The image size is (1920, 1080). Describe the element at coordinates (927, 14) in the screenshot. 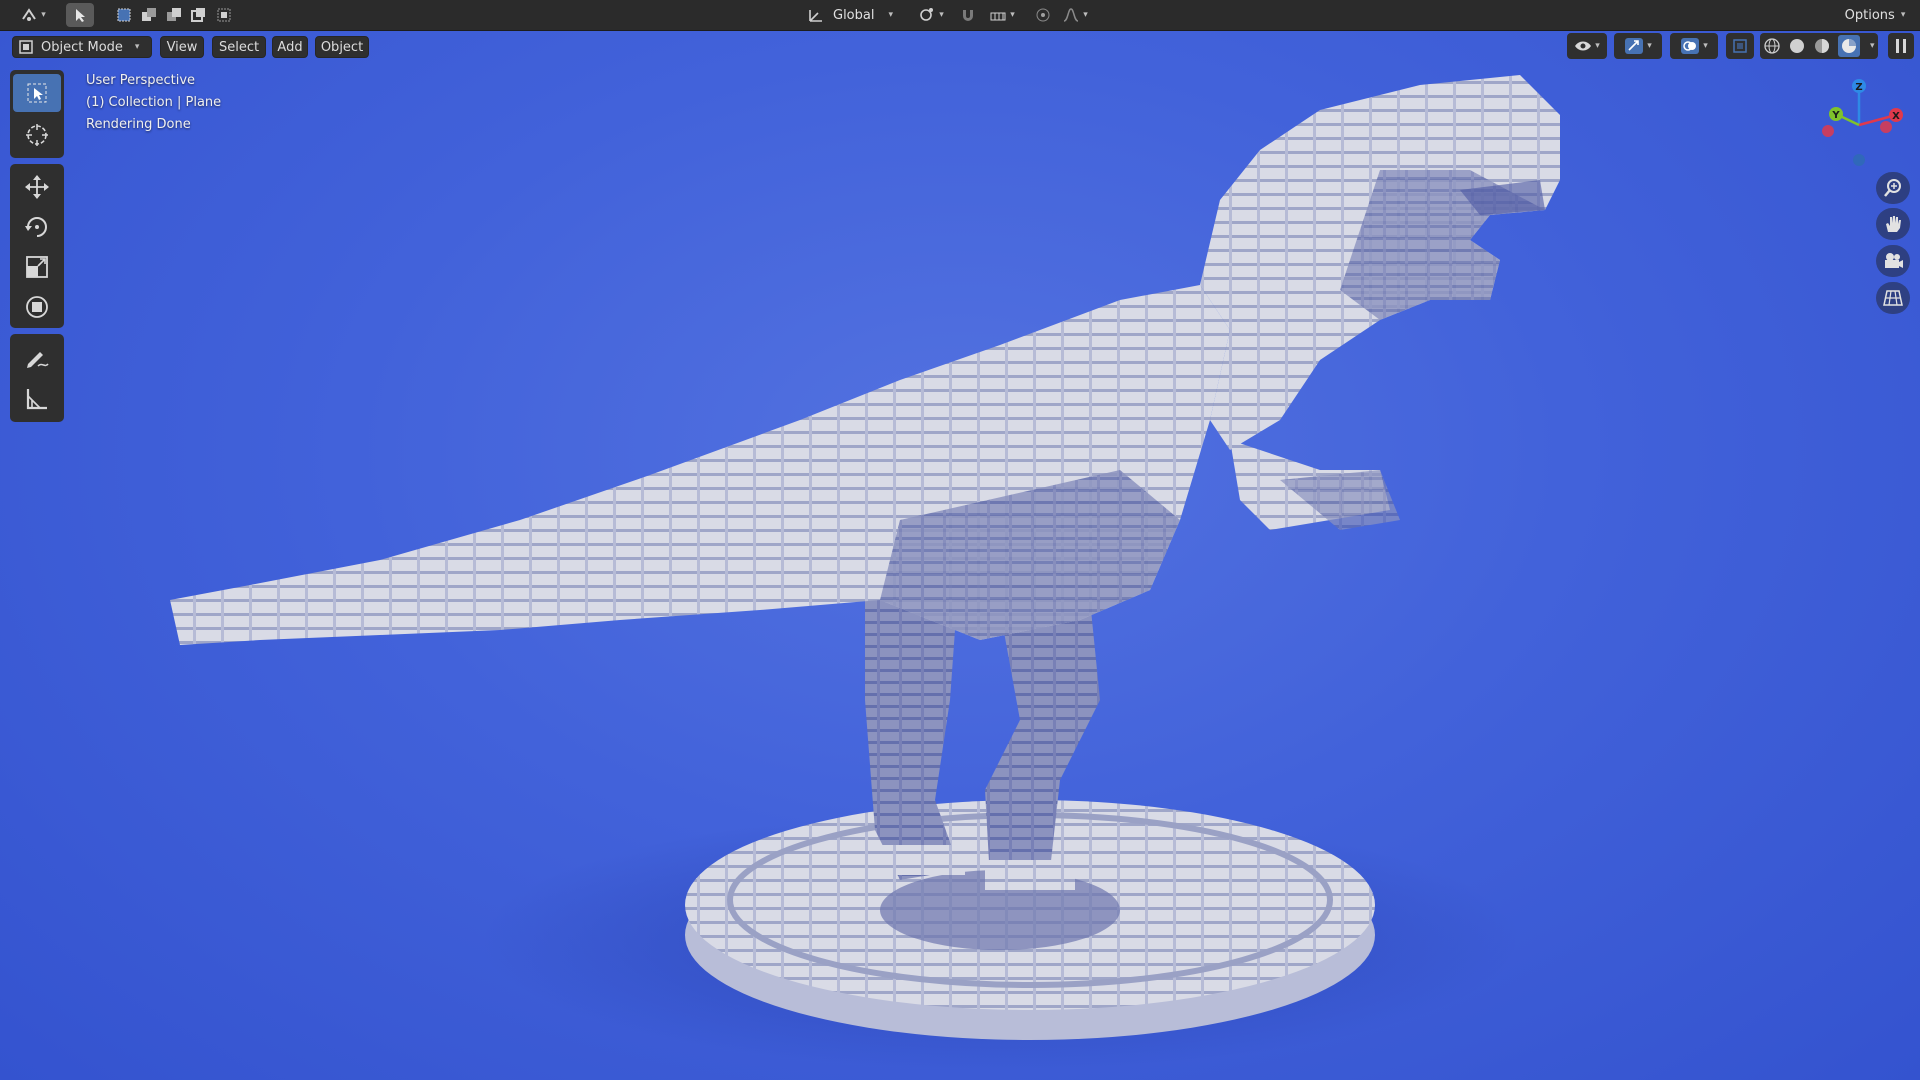

I see `pivot-point-icon` at that location.